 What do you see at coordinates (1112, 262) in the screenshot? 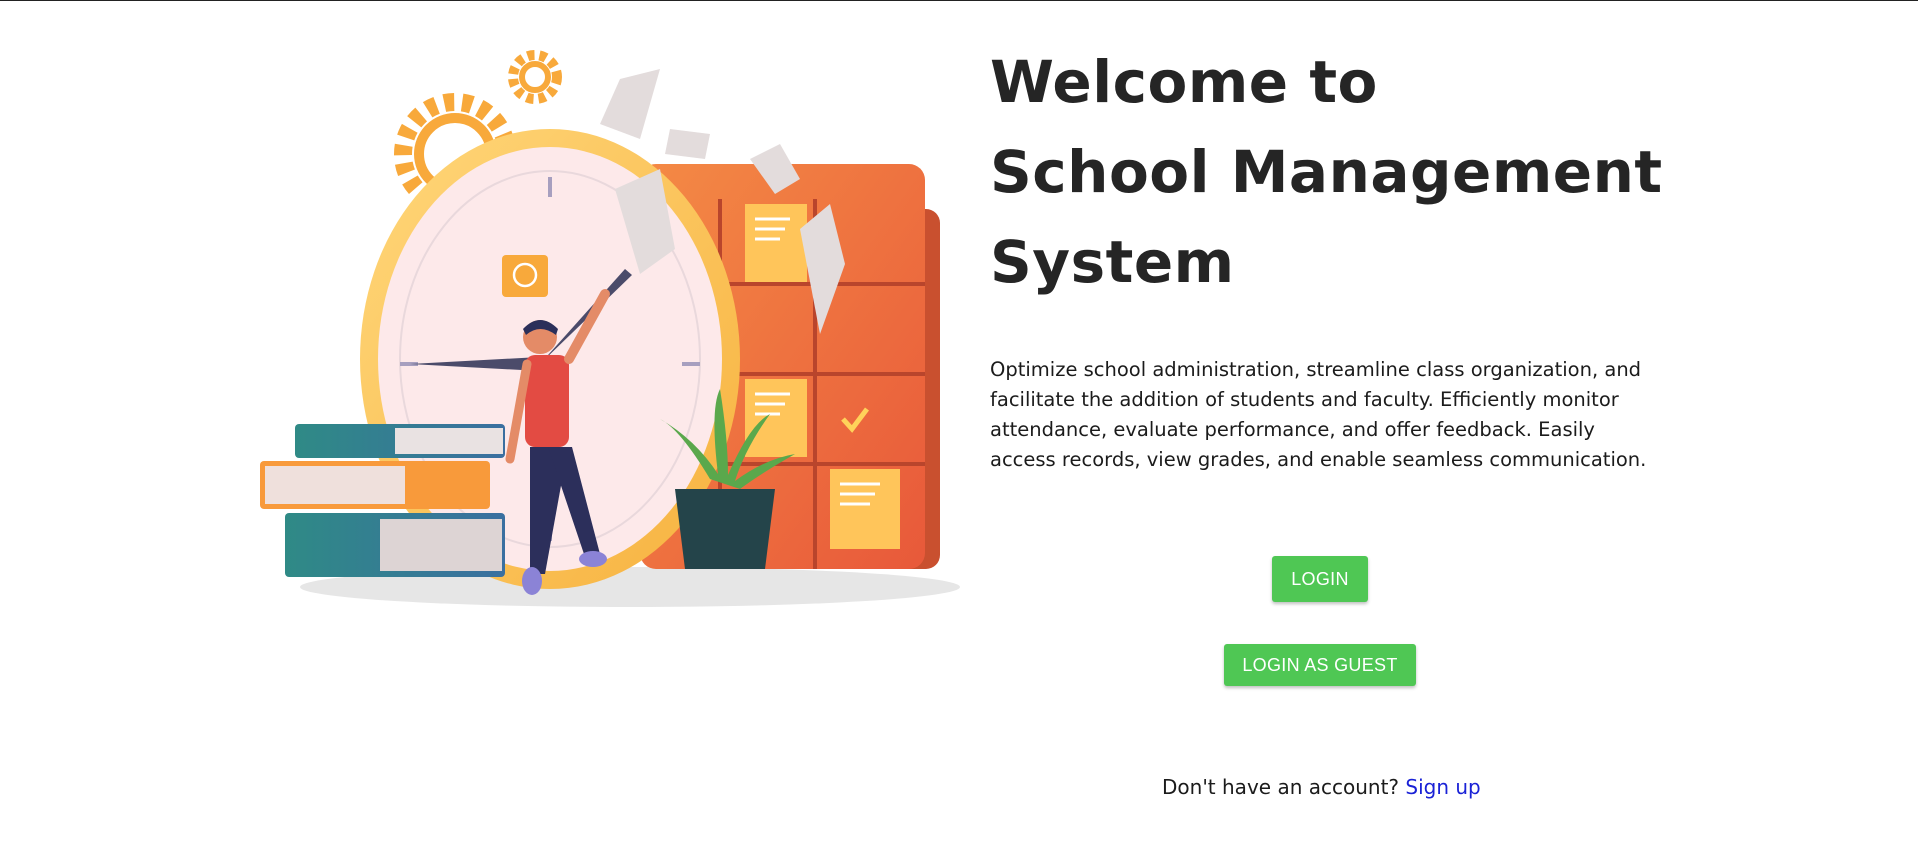
I see `title-line-3: System` at bounding box center [1112, 262].